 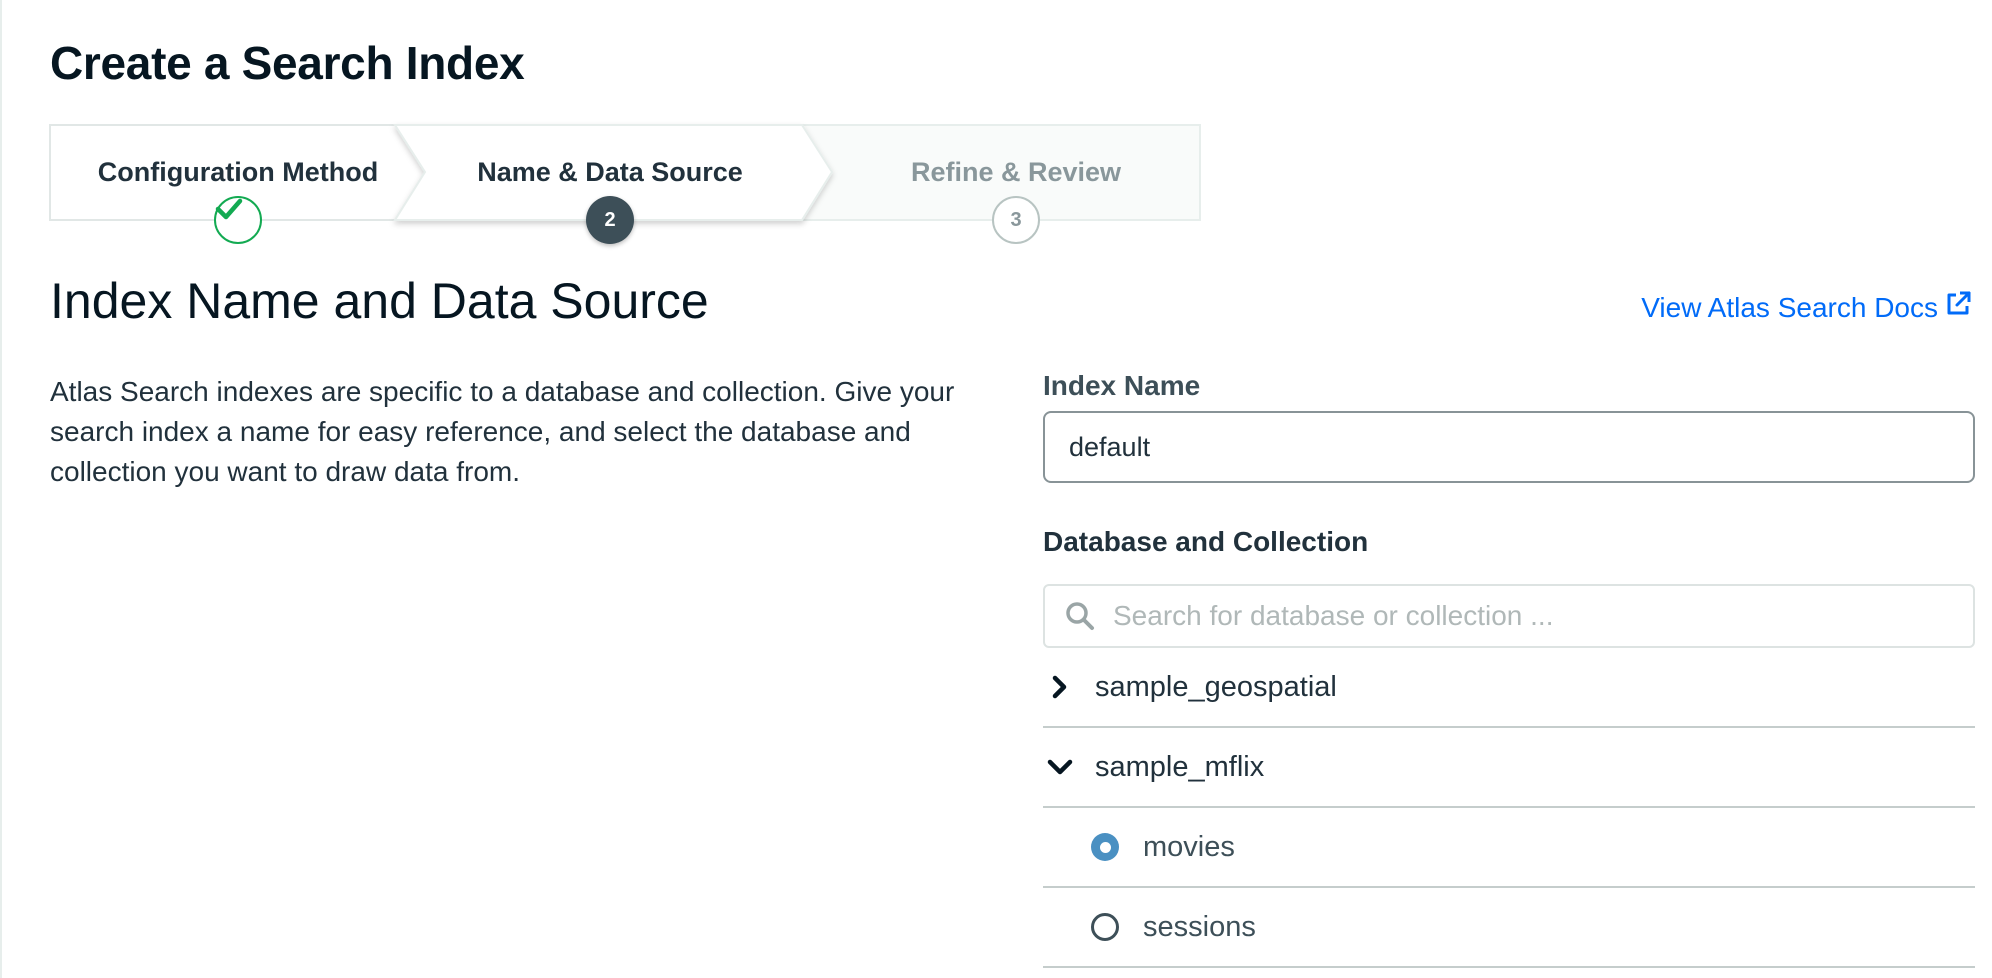 What do you see at coordinates (238, 220) in the screenshot?
I see `step-complete-check-icon` at bounding box center [238, 220].